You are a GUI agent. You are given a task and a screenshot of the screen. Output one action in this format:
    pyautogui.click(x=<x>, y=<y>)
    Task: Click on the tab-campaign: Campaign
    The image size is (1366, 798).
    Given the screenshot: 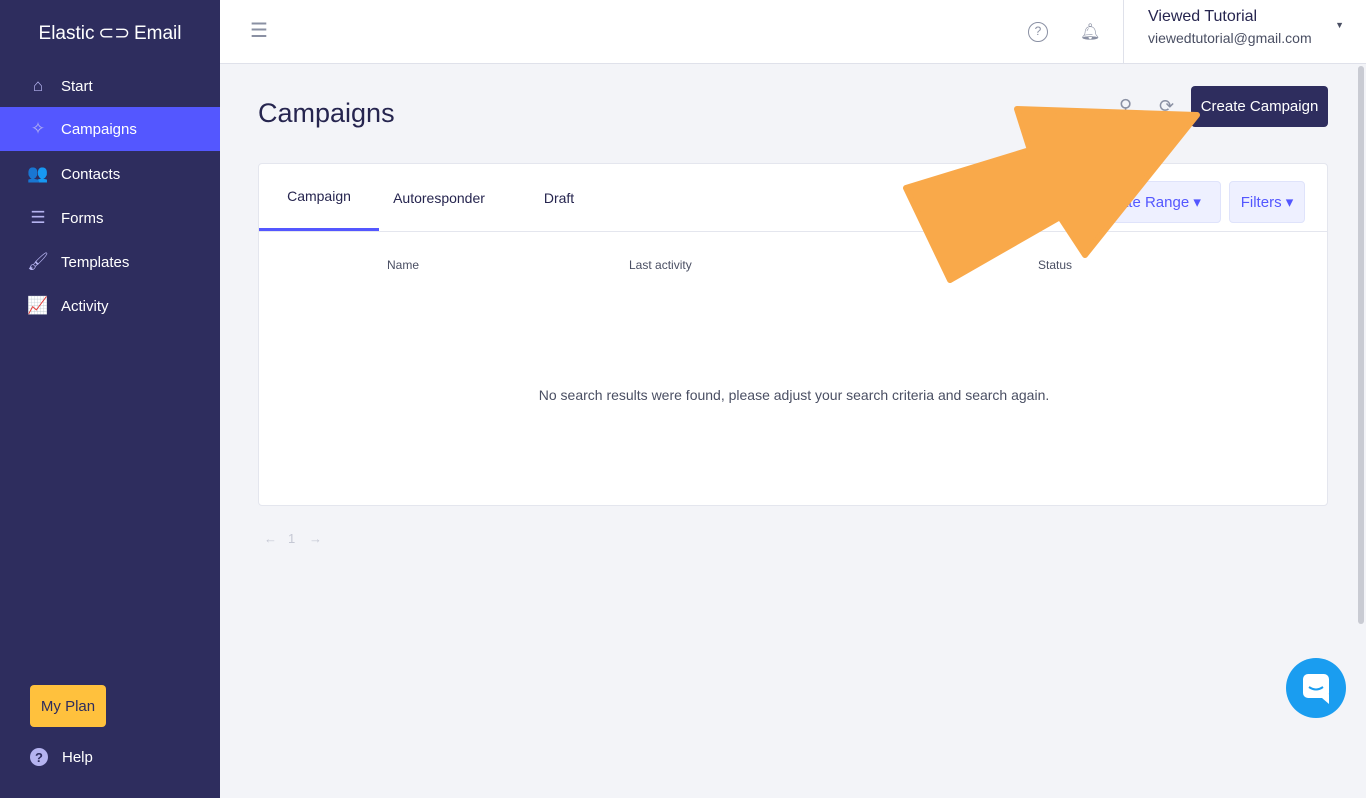 What is the action you would take?
    pyautogui.click(x=319, y=197)
    